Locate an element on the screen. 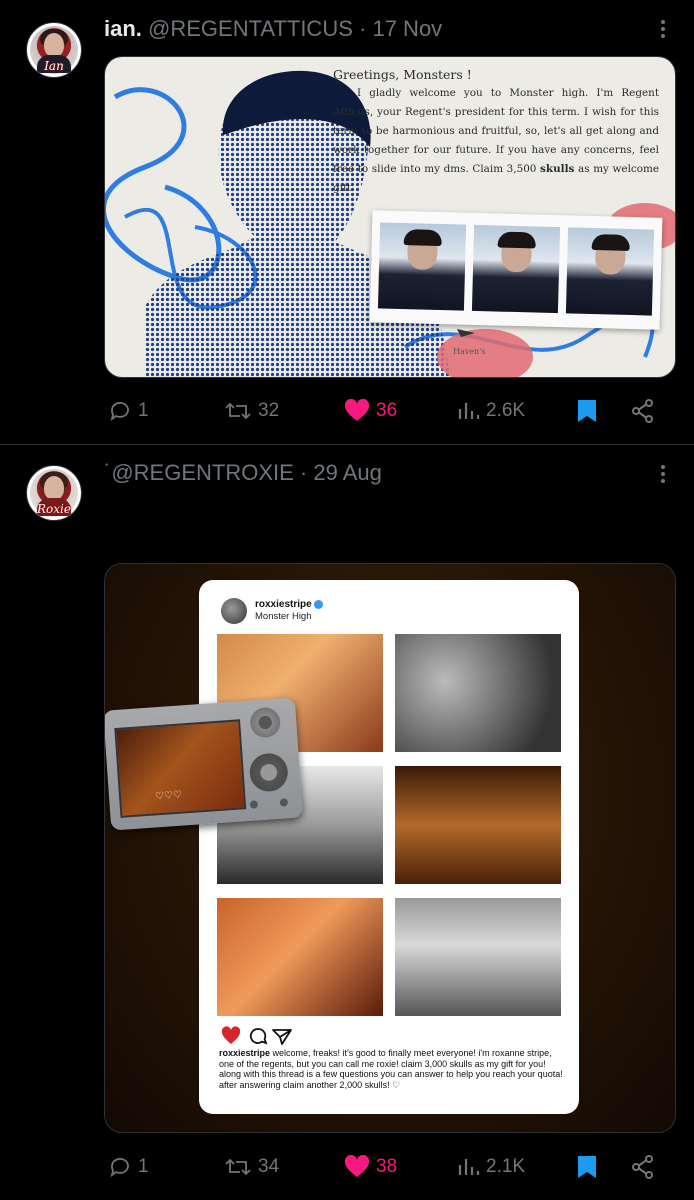  display-name: ian. is located at coordinates (123, 28).